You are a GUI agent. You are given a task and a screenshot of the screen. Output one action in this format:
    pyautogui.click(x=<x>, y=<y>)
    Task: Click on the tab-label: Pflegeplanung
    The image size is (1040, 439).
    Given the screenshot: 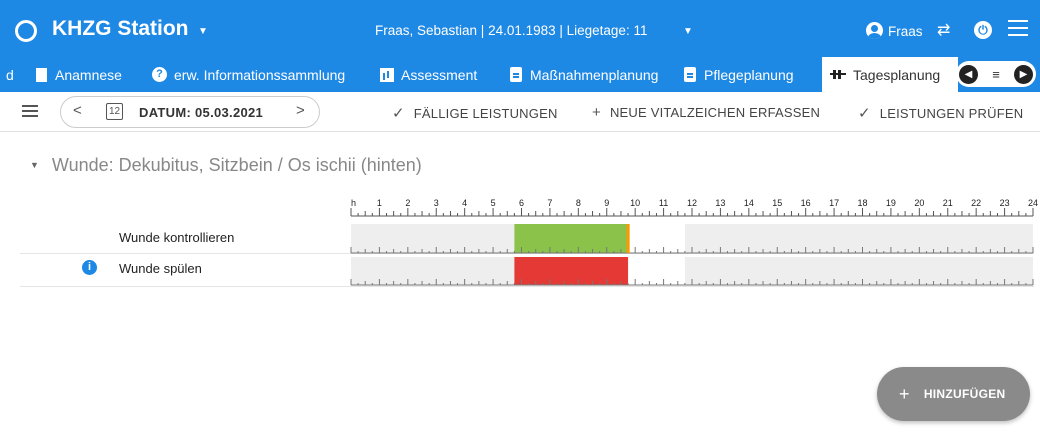 What is the action you would take?
    pyautogui.click(x=749, y=74)
    